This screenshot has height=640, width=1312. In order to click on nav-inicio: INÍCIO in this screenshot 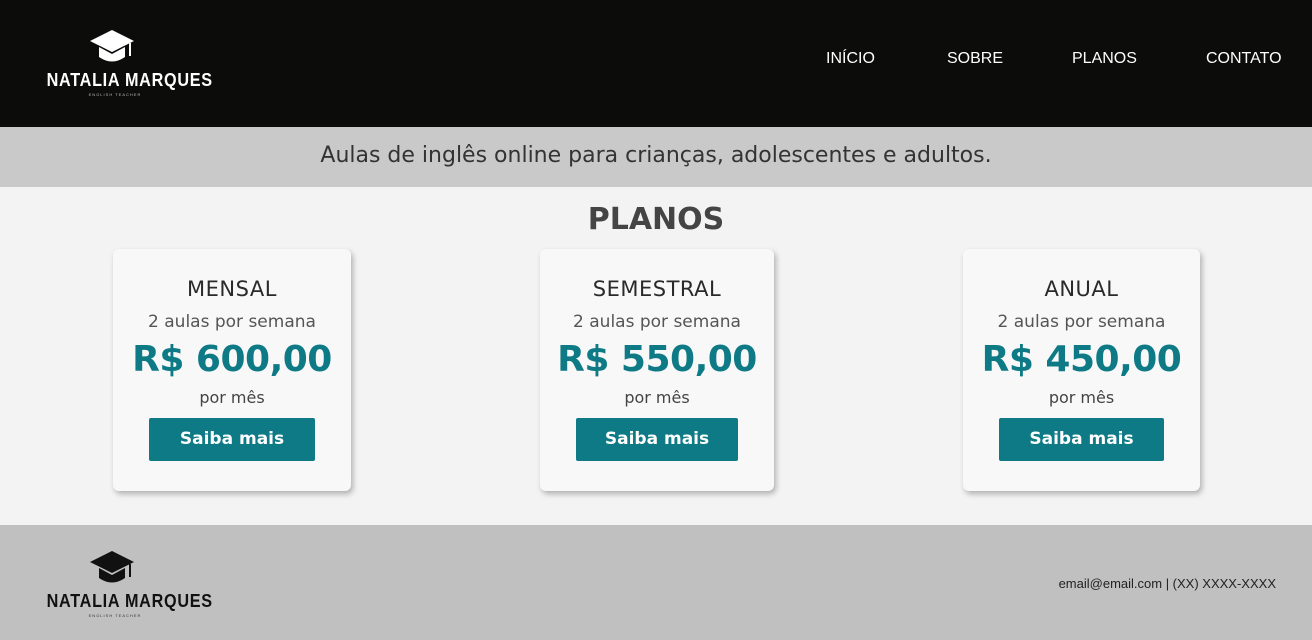, I will do `click(850, 59)`.